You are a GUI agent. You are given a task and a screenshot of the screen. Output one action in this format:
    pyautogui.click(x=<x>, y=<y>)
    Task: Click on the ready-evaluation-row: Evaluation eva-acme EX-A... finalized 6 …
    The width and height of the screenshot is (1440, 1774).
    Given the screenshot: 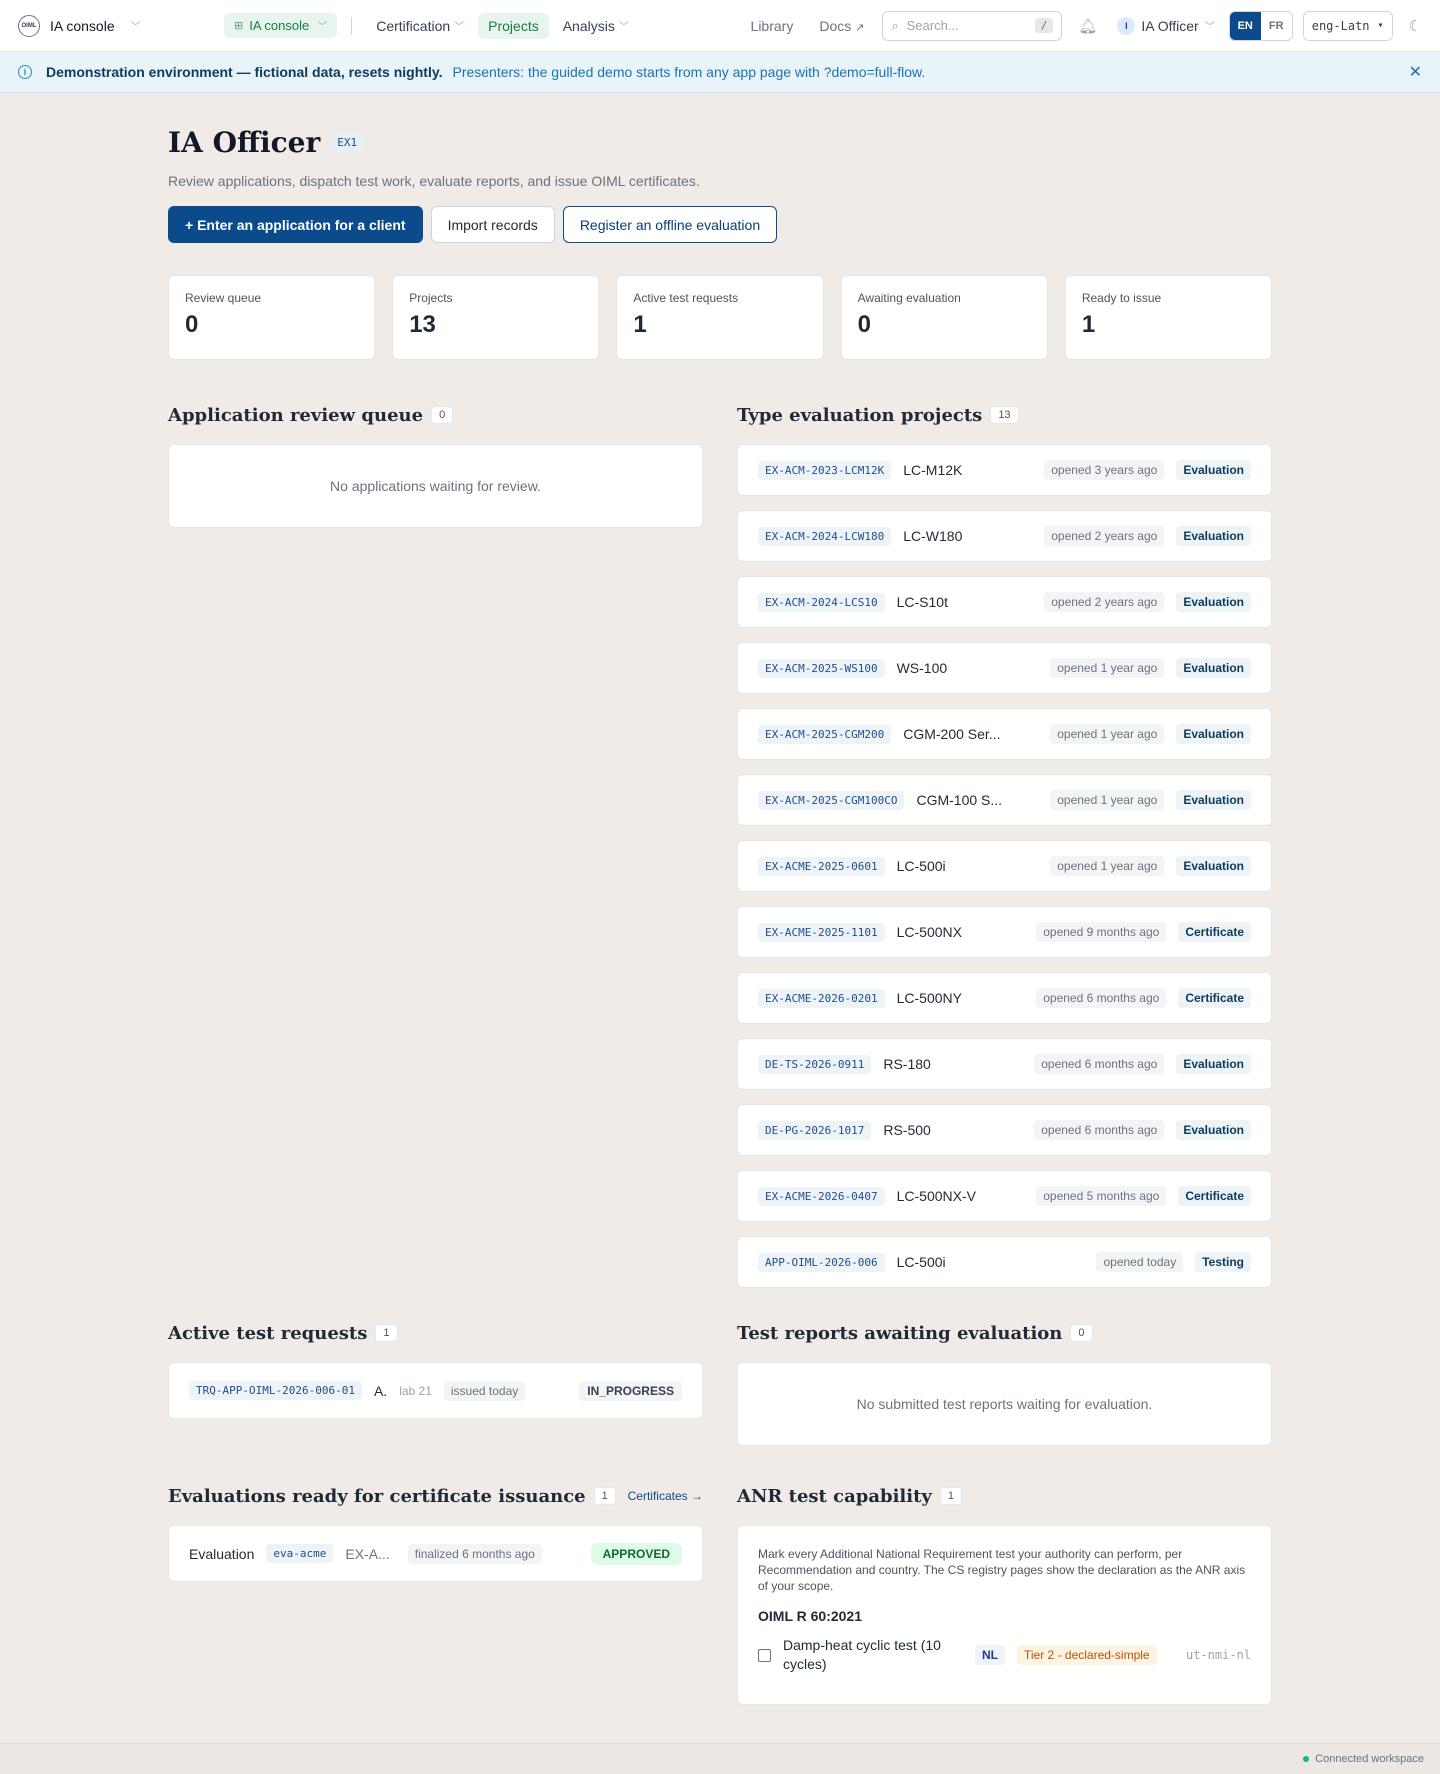 What is the action you would take?
    pyautogui.click(x=435, y=1553)
    